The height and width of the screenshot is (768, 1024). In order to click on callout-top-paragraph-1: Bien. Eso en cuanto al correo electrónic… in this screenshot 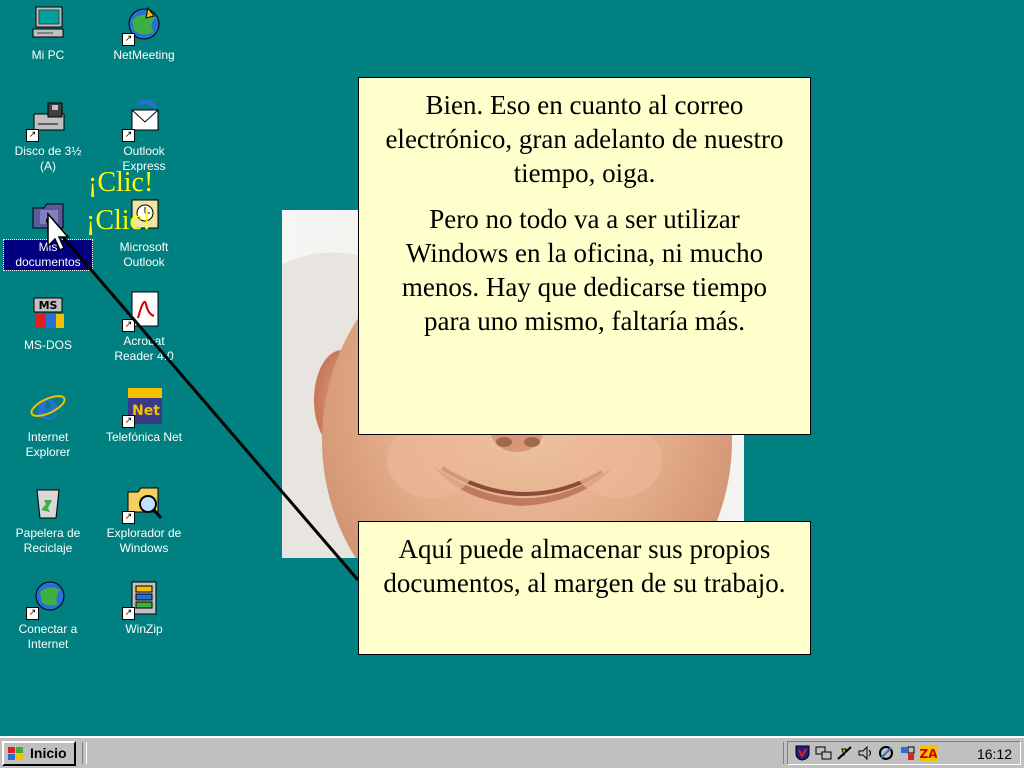, I will do `click(584, 139)`.